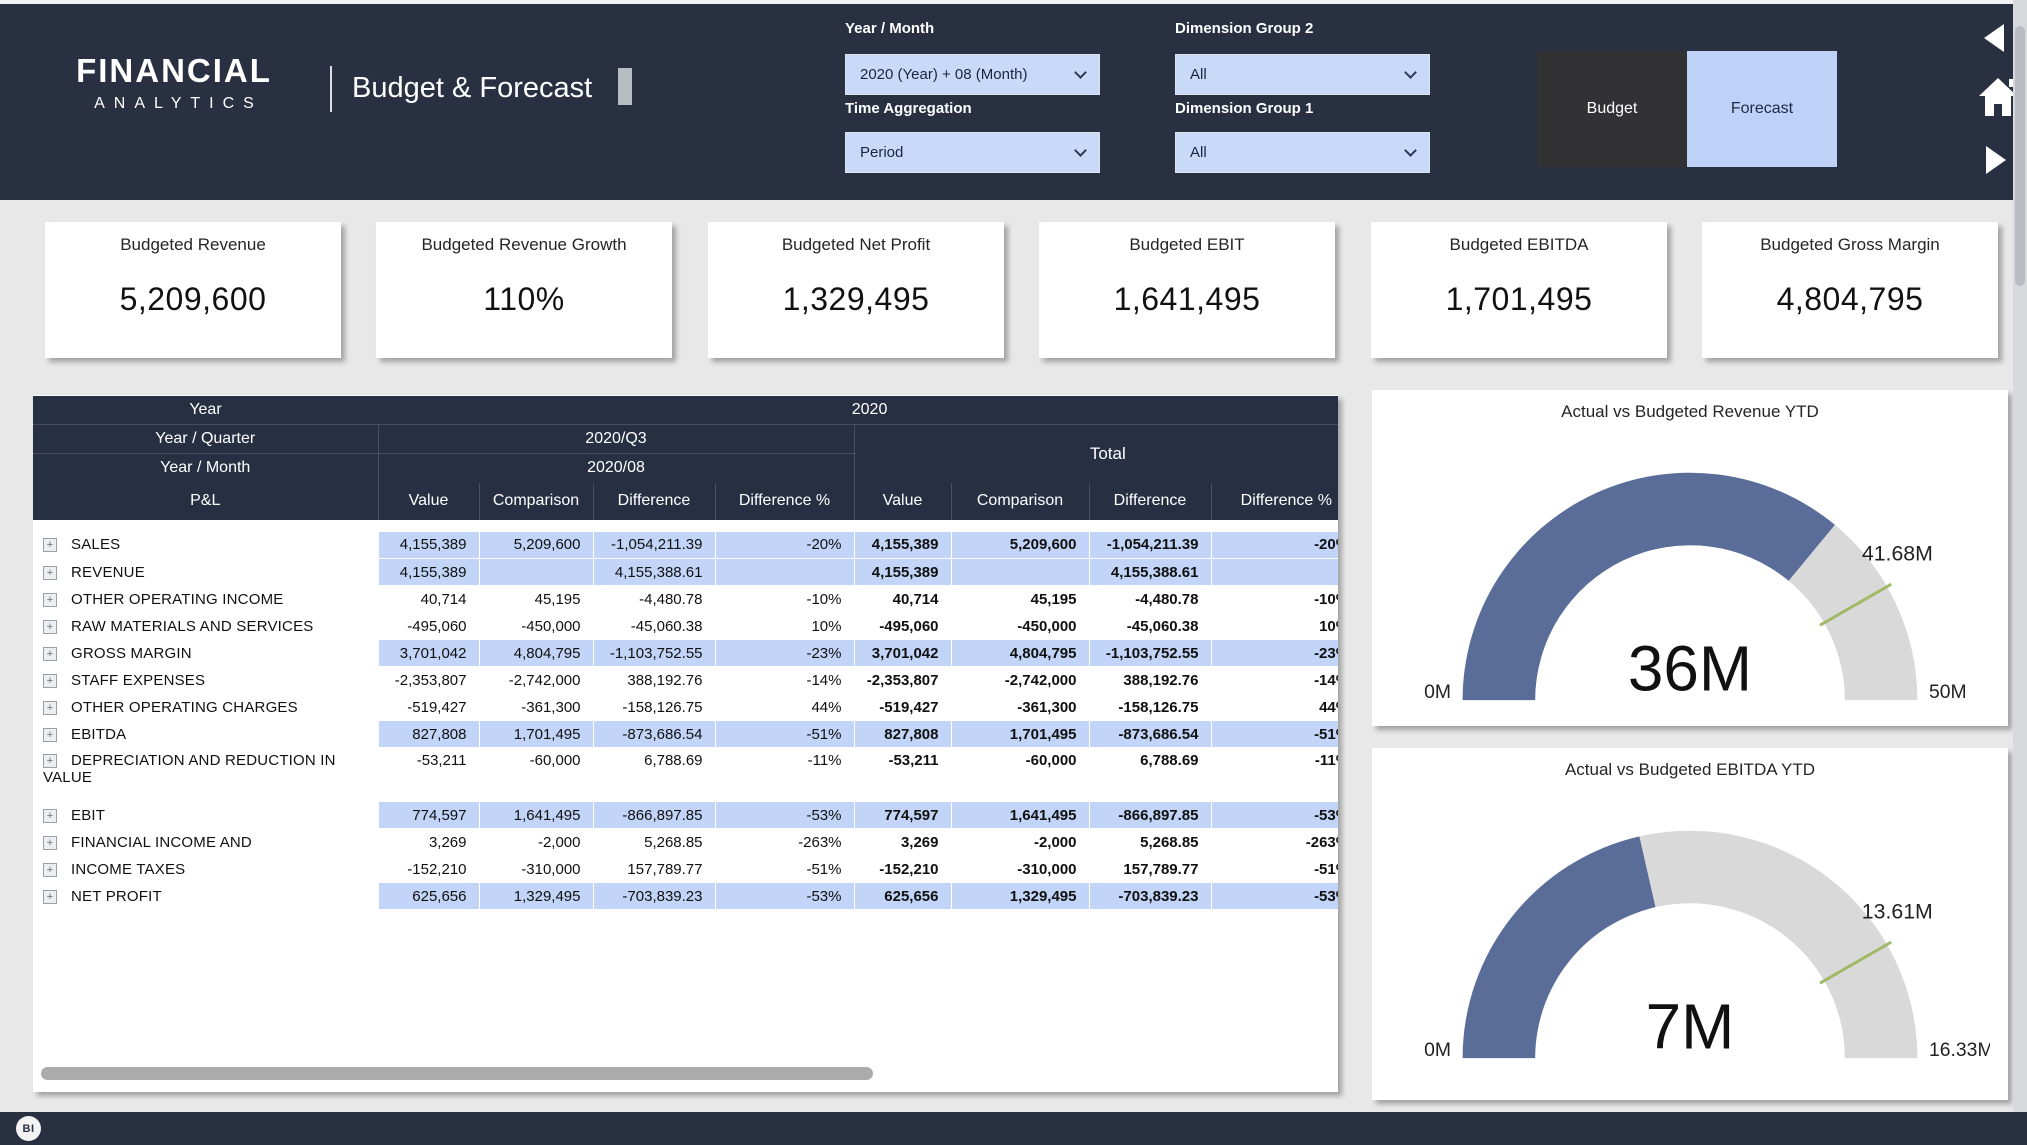  Describe the element at coordinates (653, 545) in the screenshot. I see `cell: -1,054,211.39` at that location.